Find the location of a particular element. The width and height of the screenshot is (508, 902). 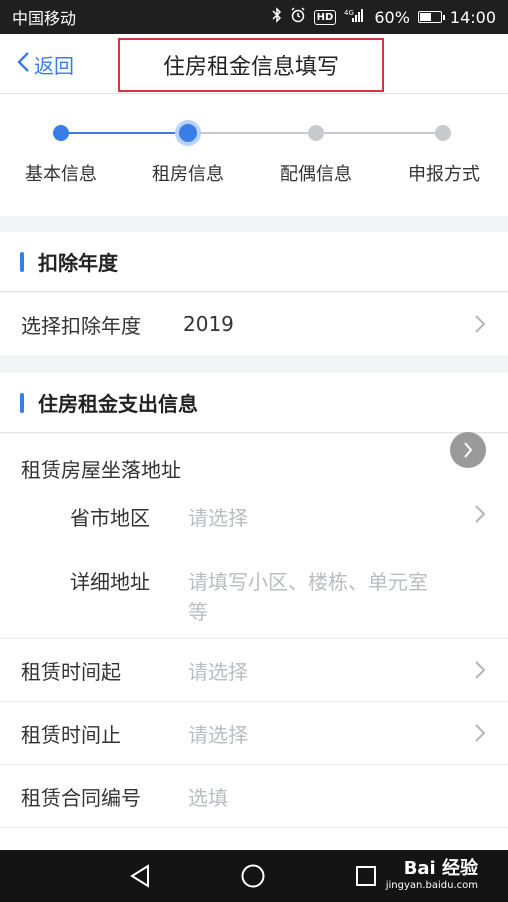

rent-start-placeholder: 请选择 is located at coordinates (218, 671).